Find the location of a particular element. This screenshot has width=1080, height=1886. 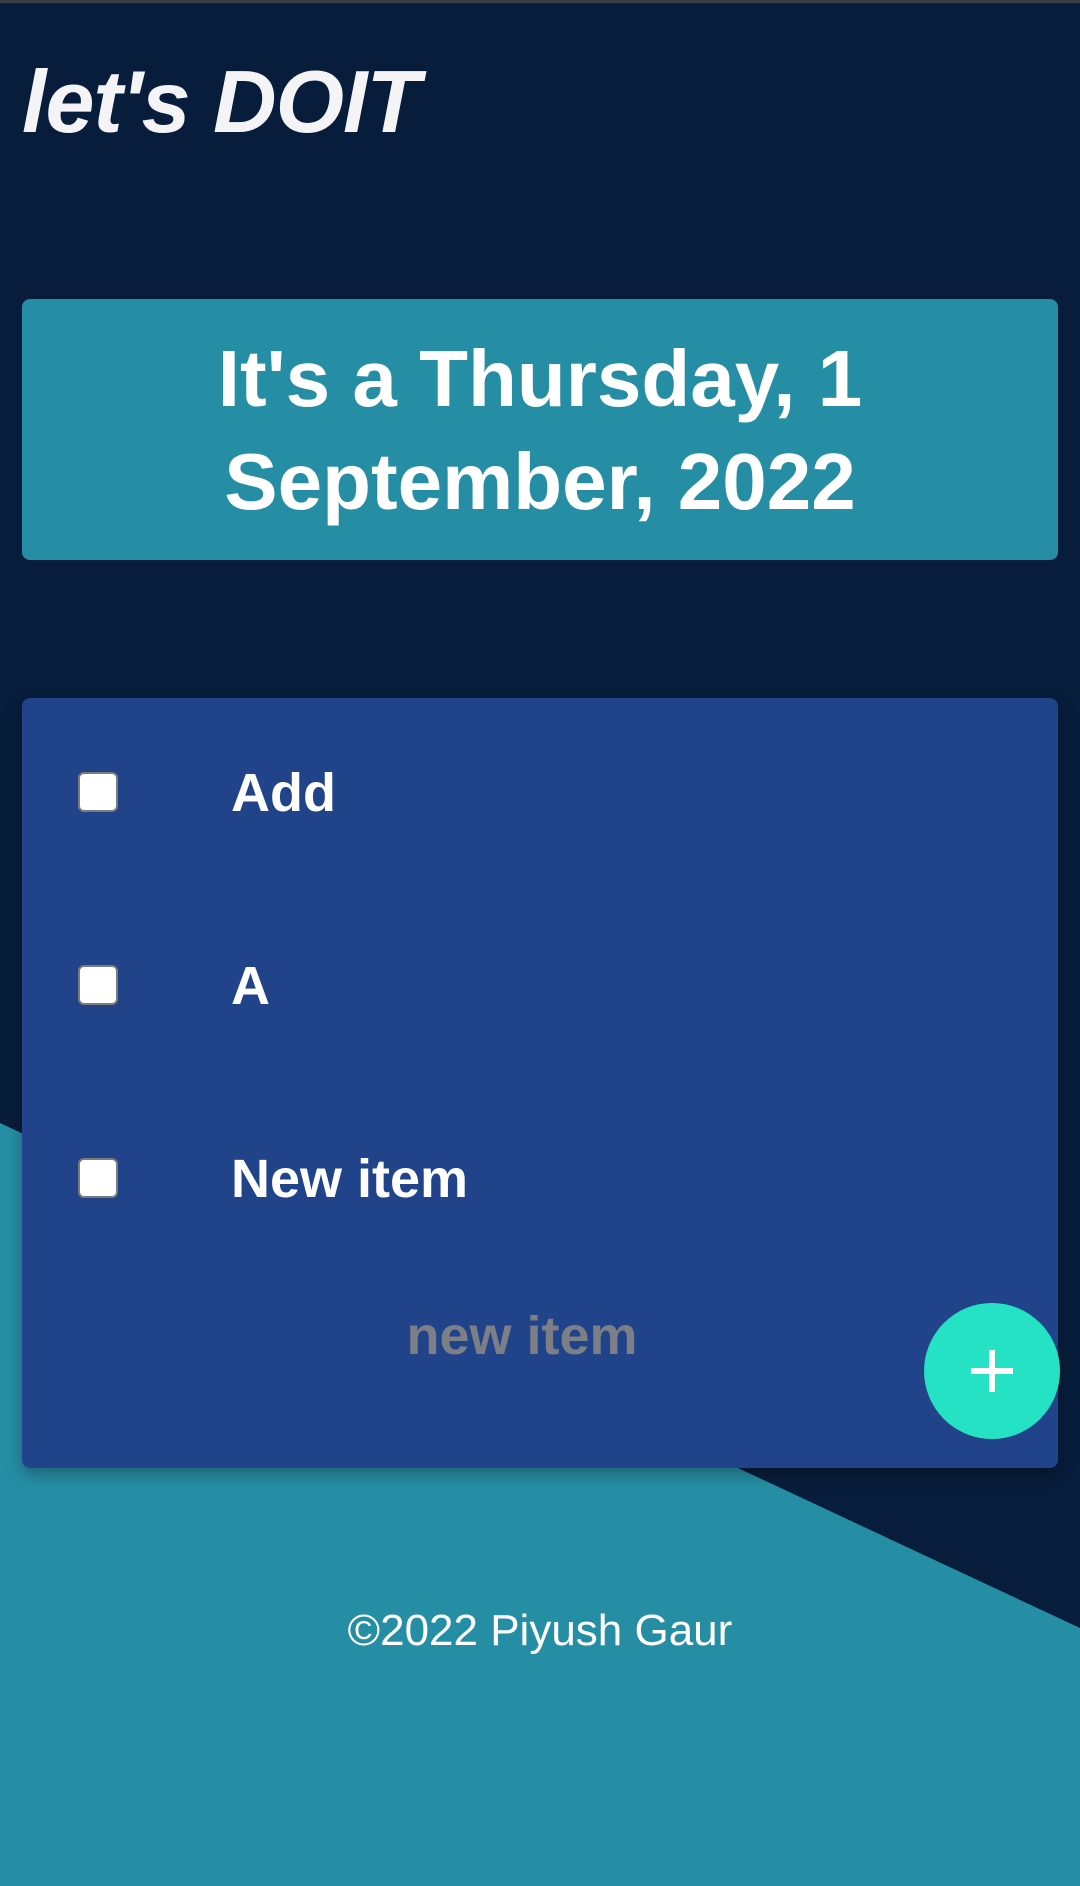

add-item-button is located at coordinates (992, 1371).